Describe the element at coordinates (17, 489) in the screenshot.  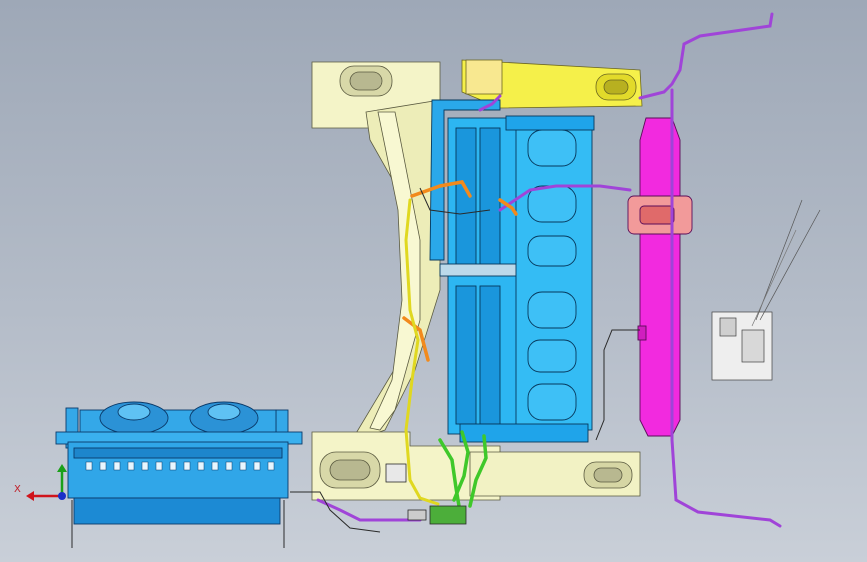
I see `x-axis-label: X` at that location.